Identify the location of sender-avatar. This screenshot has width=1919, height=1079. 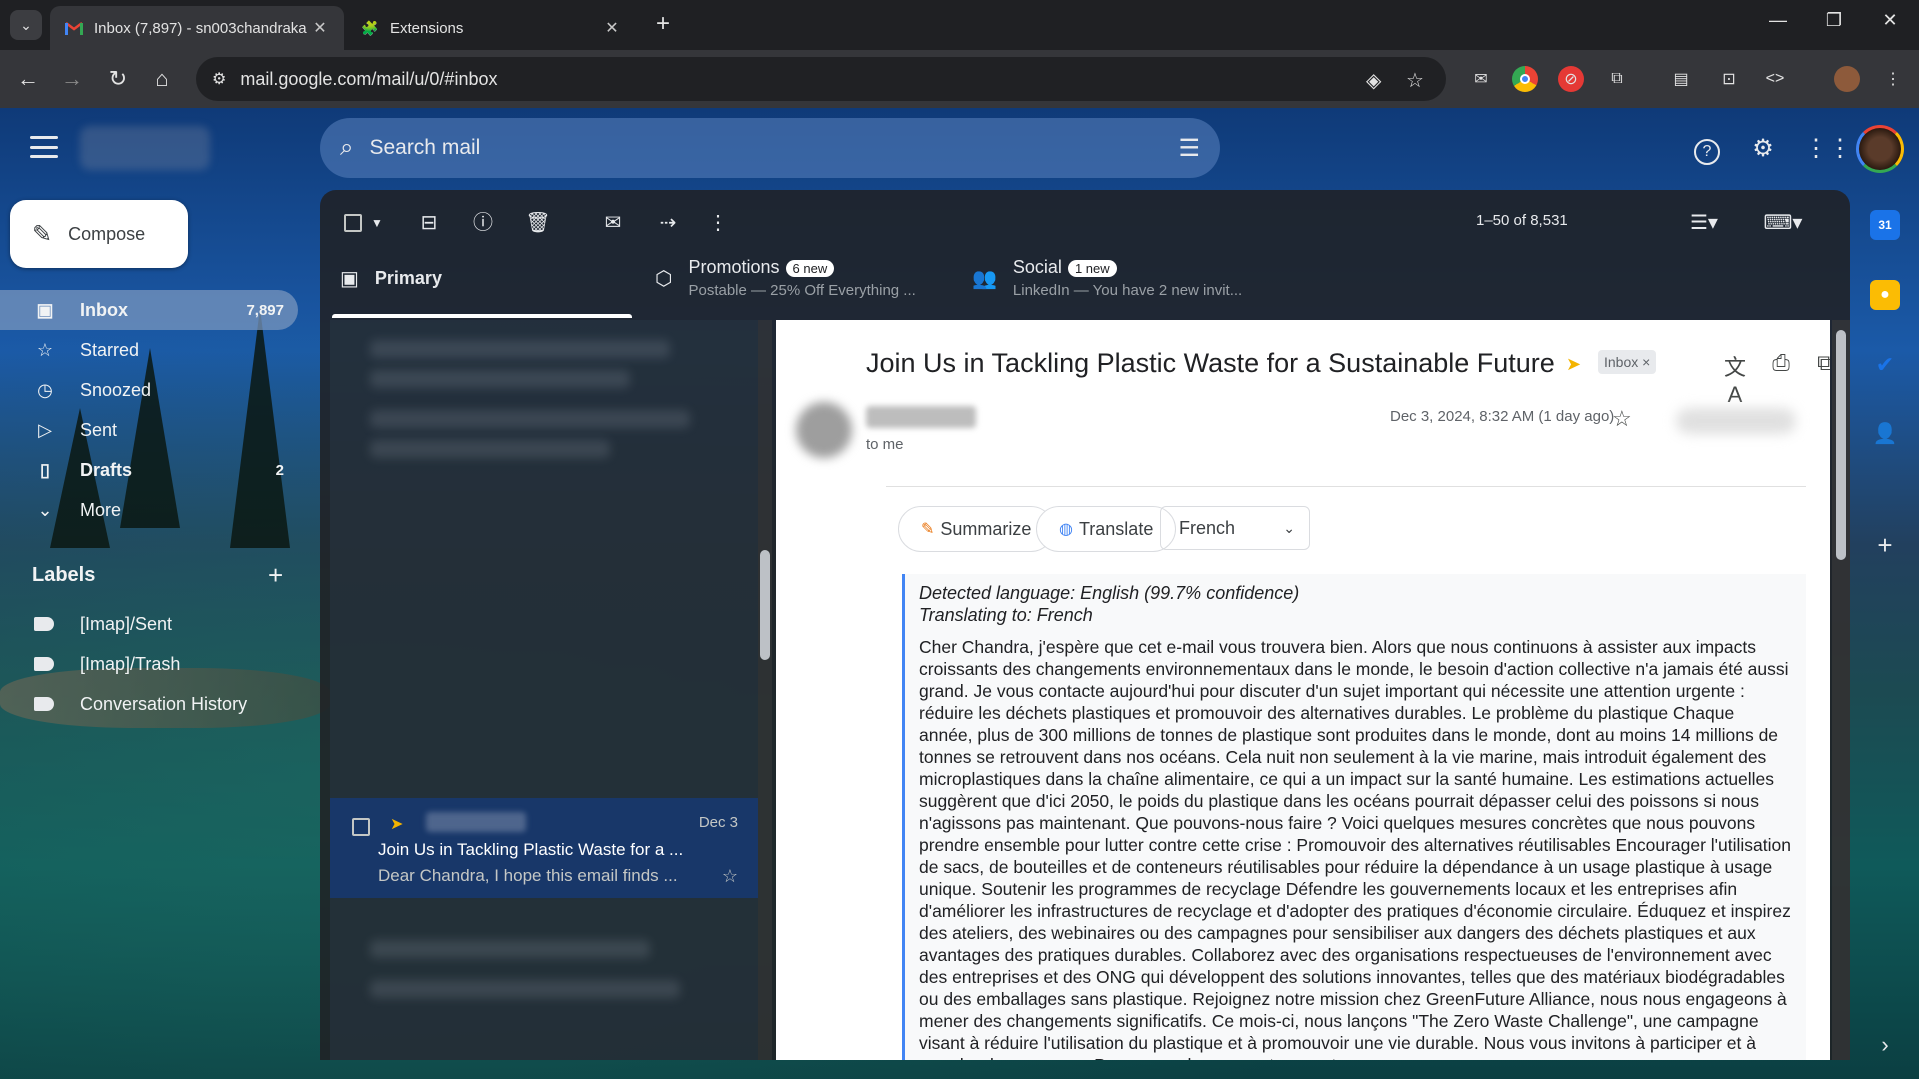
(824, 430).